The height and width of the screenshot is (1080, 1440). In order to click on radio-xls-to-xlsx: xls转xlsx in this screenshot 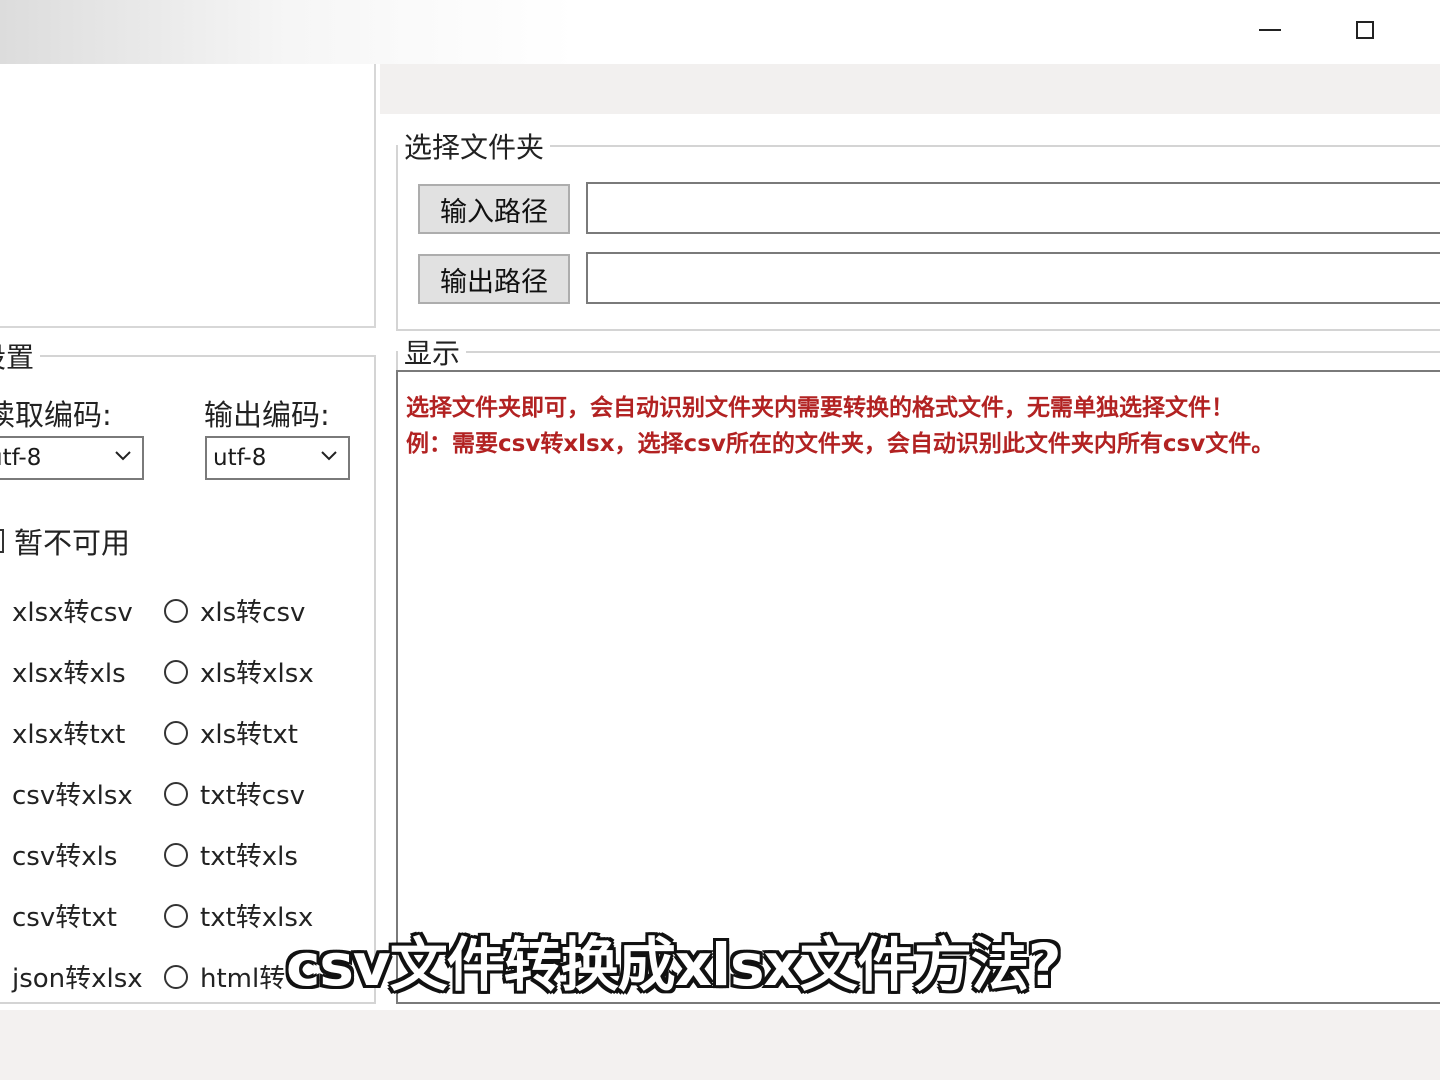, I will do `click(239, 671)`.